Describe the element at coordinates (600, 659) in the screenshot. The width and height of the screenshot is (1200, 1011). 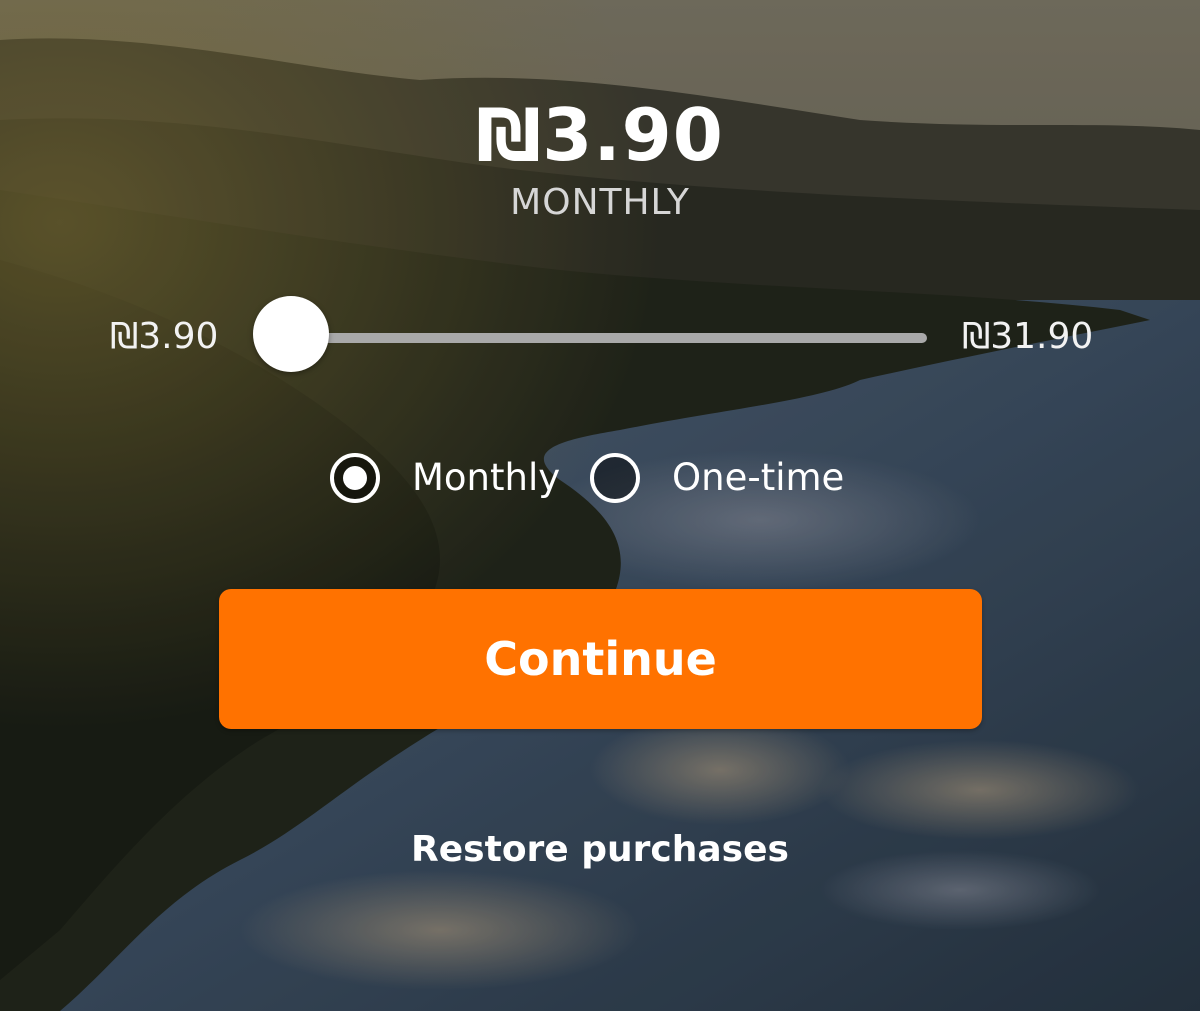
I see `continue-button: Continue` at that location.